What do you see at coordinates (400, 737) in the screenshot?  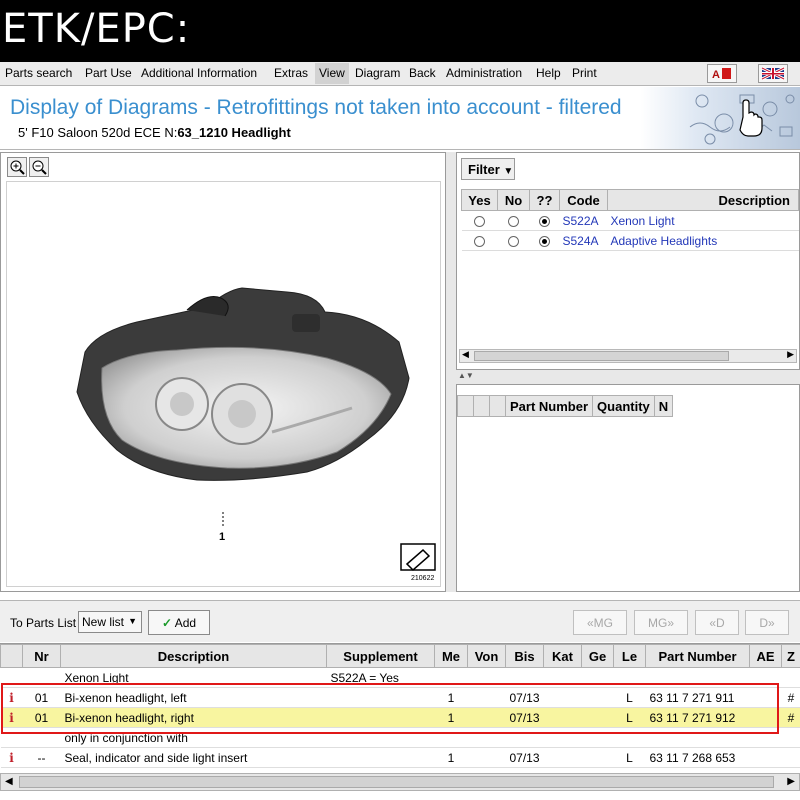 I see `table-row: only in conjunction with` at bounding box center [400, 737].